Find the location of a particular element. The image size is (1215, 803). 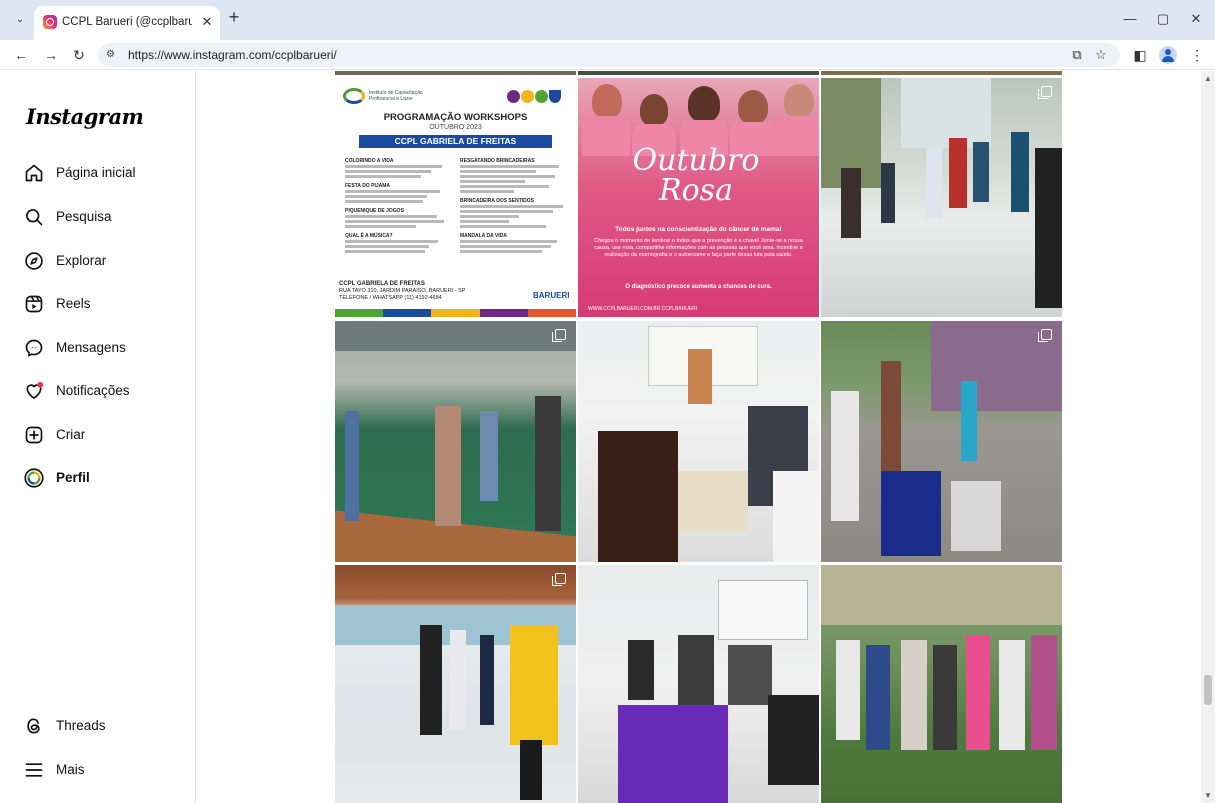

messenger-icon is located at coordinates (34, 348).